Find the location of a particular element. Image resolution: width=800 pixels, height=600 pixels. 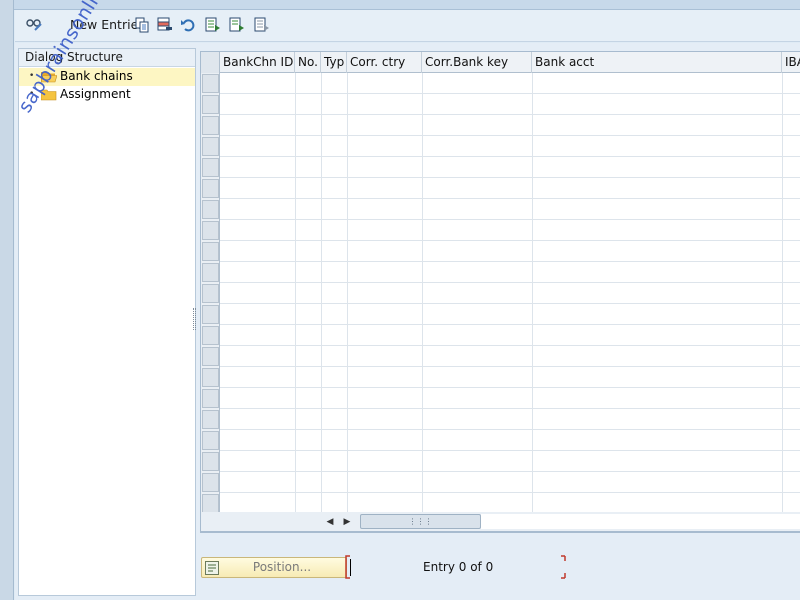

select-all-rows-button is located at coordinates (210, 62).